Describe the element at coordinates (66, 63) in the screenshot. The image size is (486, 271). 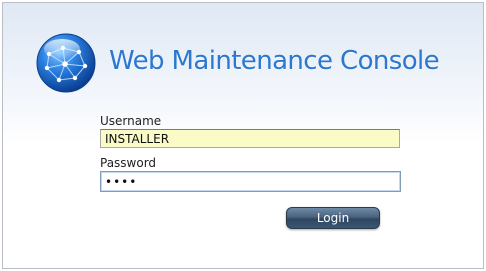
I see `globe-network-icon` at that location.